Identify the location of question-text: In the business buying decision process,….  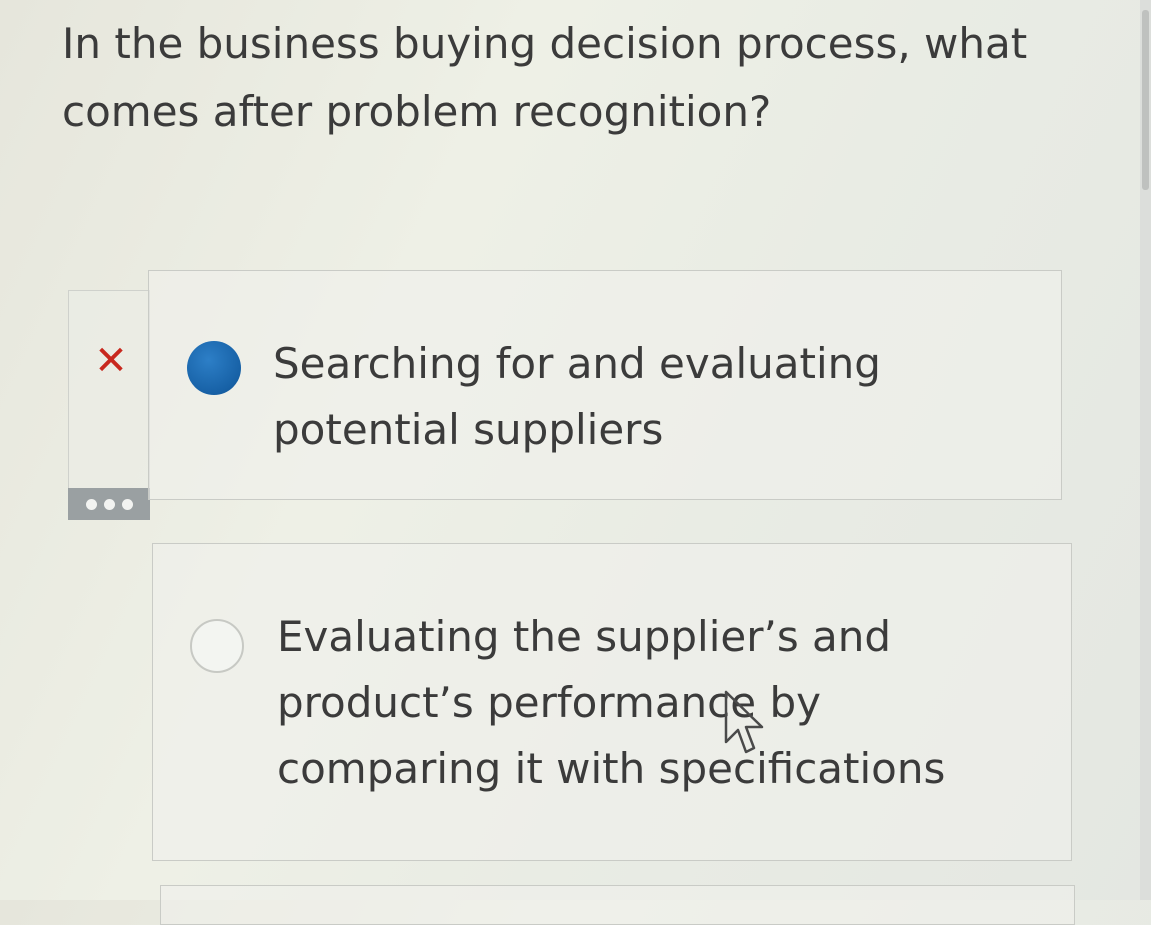
(545, 77).